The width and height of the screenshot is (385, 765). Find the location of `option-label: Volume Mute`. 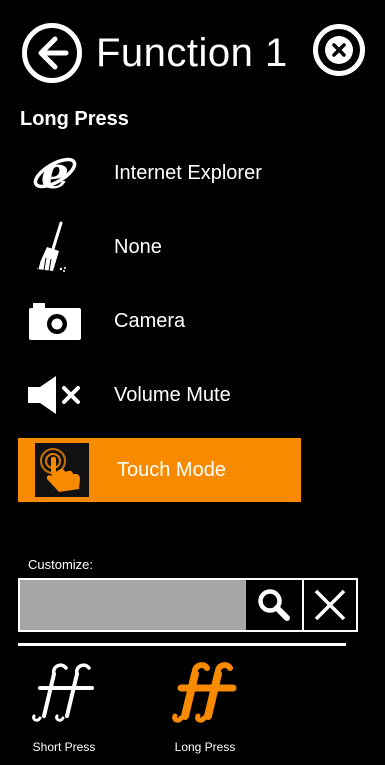

option-label: Volume Mute is located at coordinates (172, 394).